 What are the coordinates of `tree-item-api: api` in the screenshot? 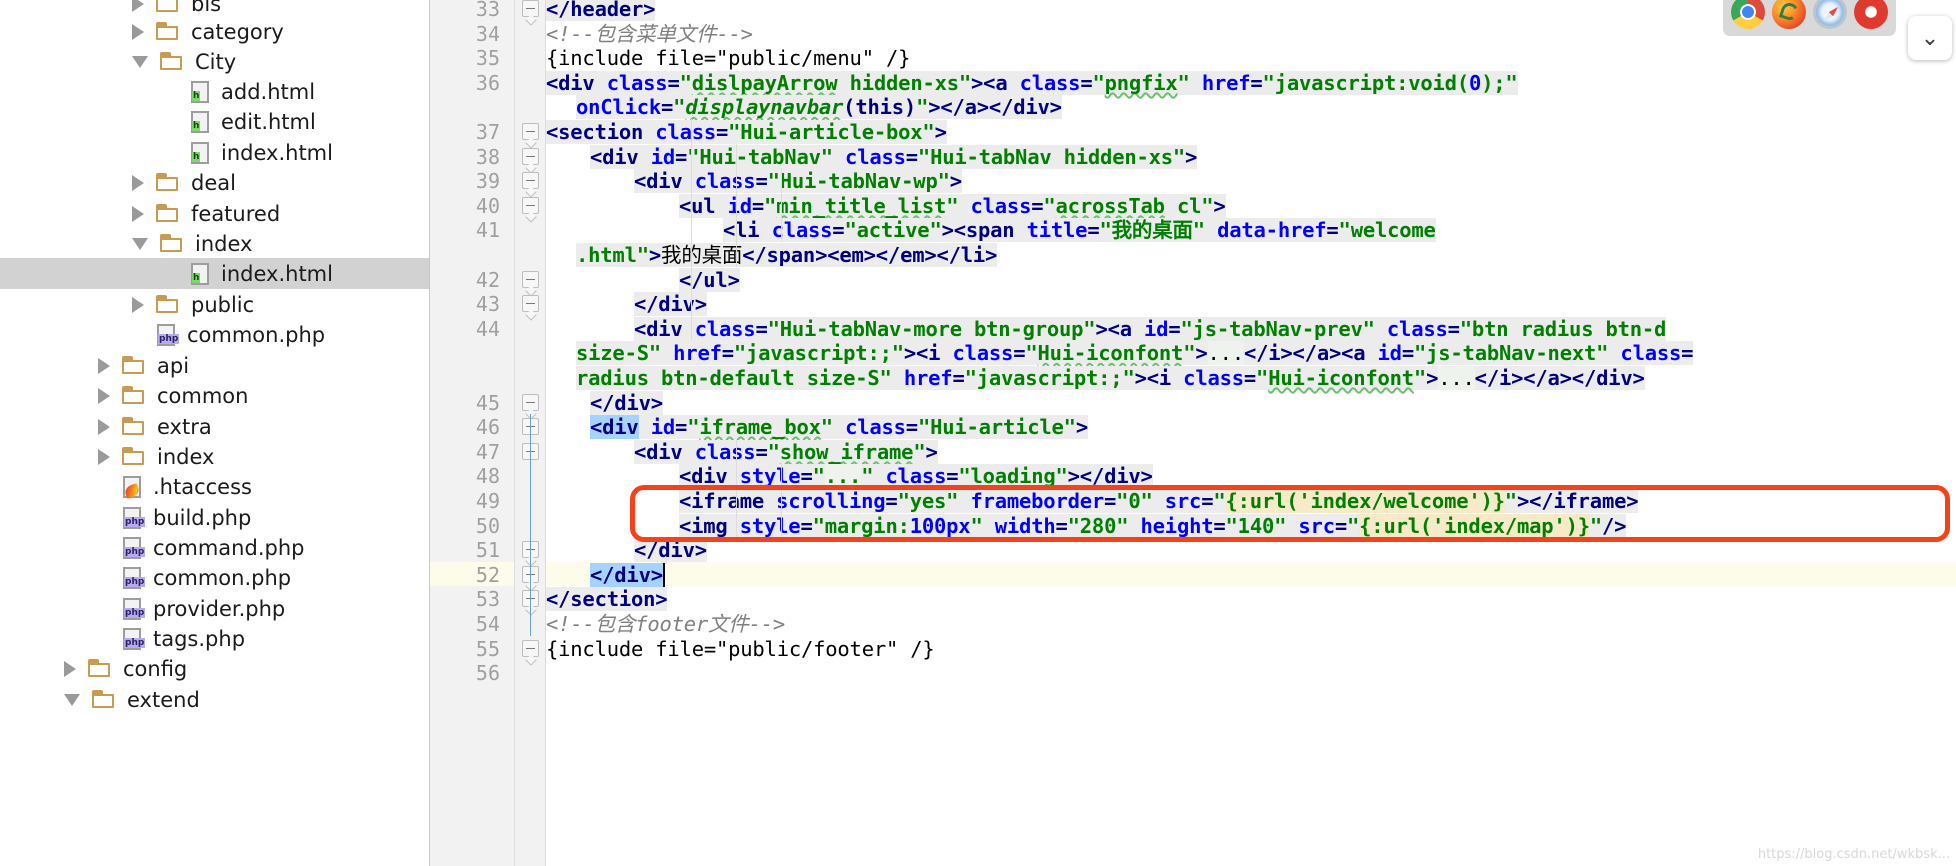 It's located at (214, 365).